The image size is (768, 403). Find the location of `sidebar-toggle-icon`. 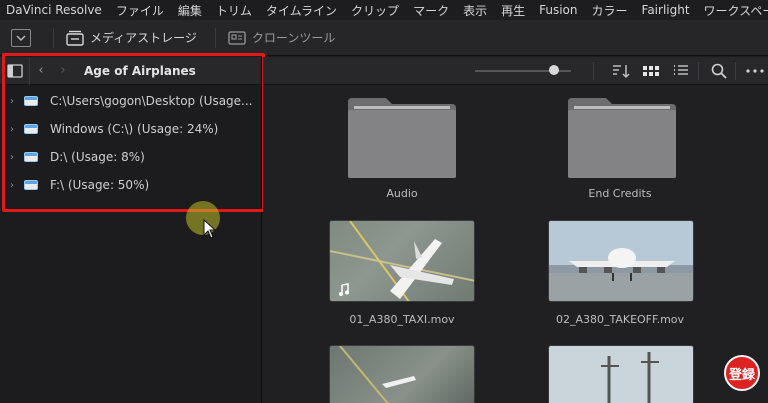

sidebar-toggle-icon is located at coordinates (14, 70).